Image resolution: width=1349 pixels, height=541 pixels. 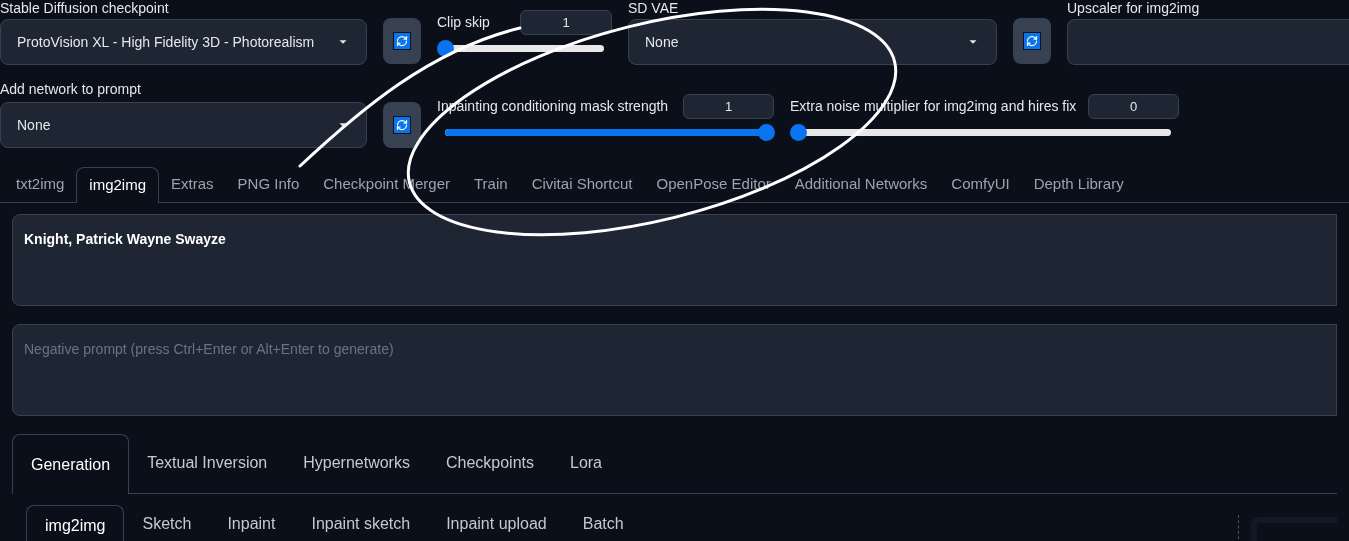 I want to click on tab: Hypernetworks, so click(x=356, y=463).